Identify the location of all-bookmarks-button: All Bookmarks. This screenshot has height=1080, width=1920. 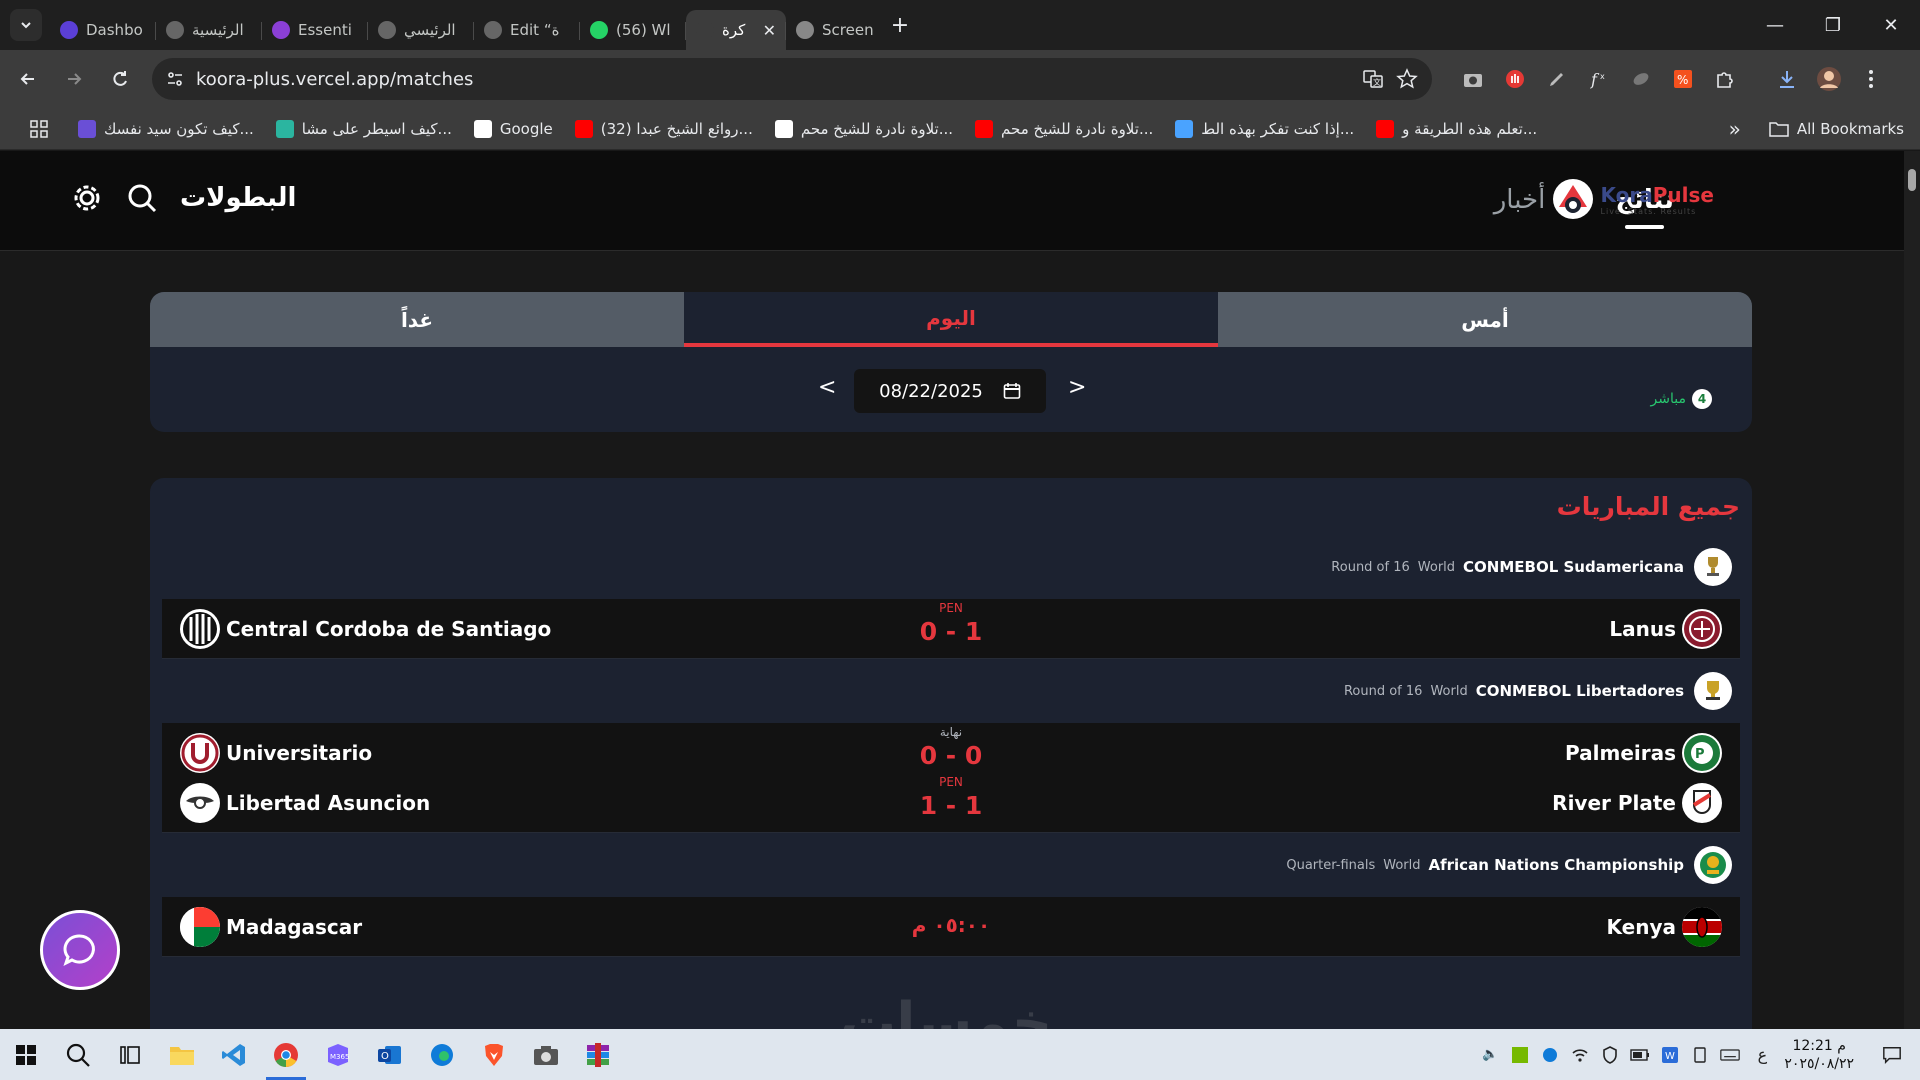
(1836, 129).